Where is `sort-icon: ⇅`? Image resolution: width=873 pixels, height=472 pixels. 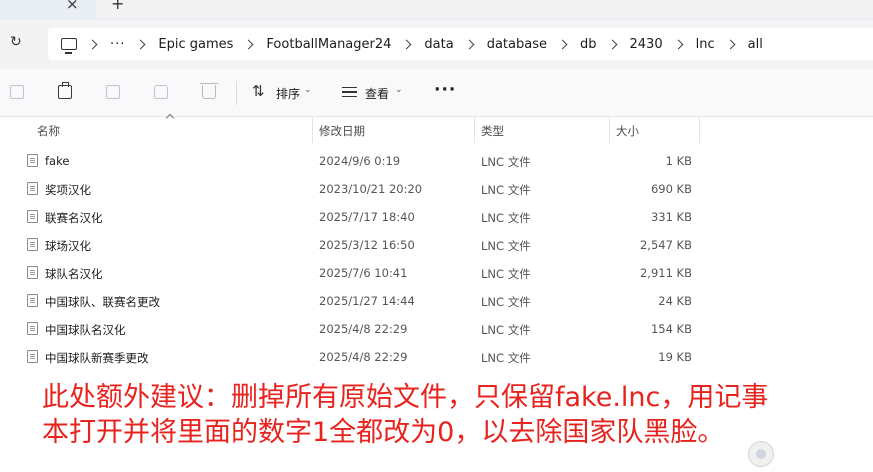 sort-icon: ⇅ is located at coordinates (258, 91).